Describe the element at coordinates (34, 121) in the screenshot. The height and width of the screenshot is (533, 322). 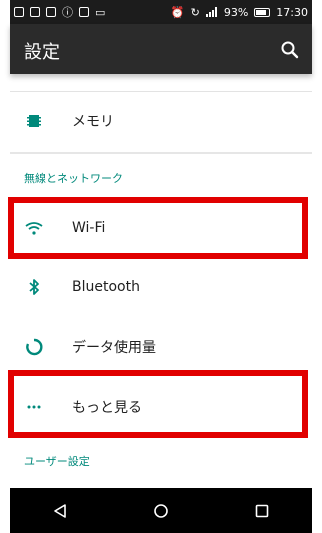
I see `memory-icon` at that location.